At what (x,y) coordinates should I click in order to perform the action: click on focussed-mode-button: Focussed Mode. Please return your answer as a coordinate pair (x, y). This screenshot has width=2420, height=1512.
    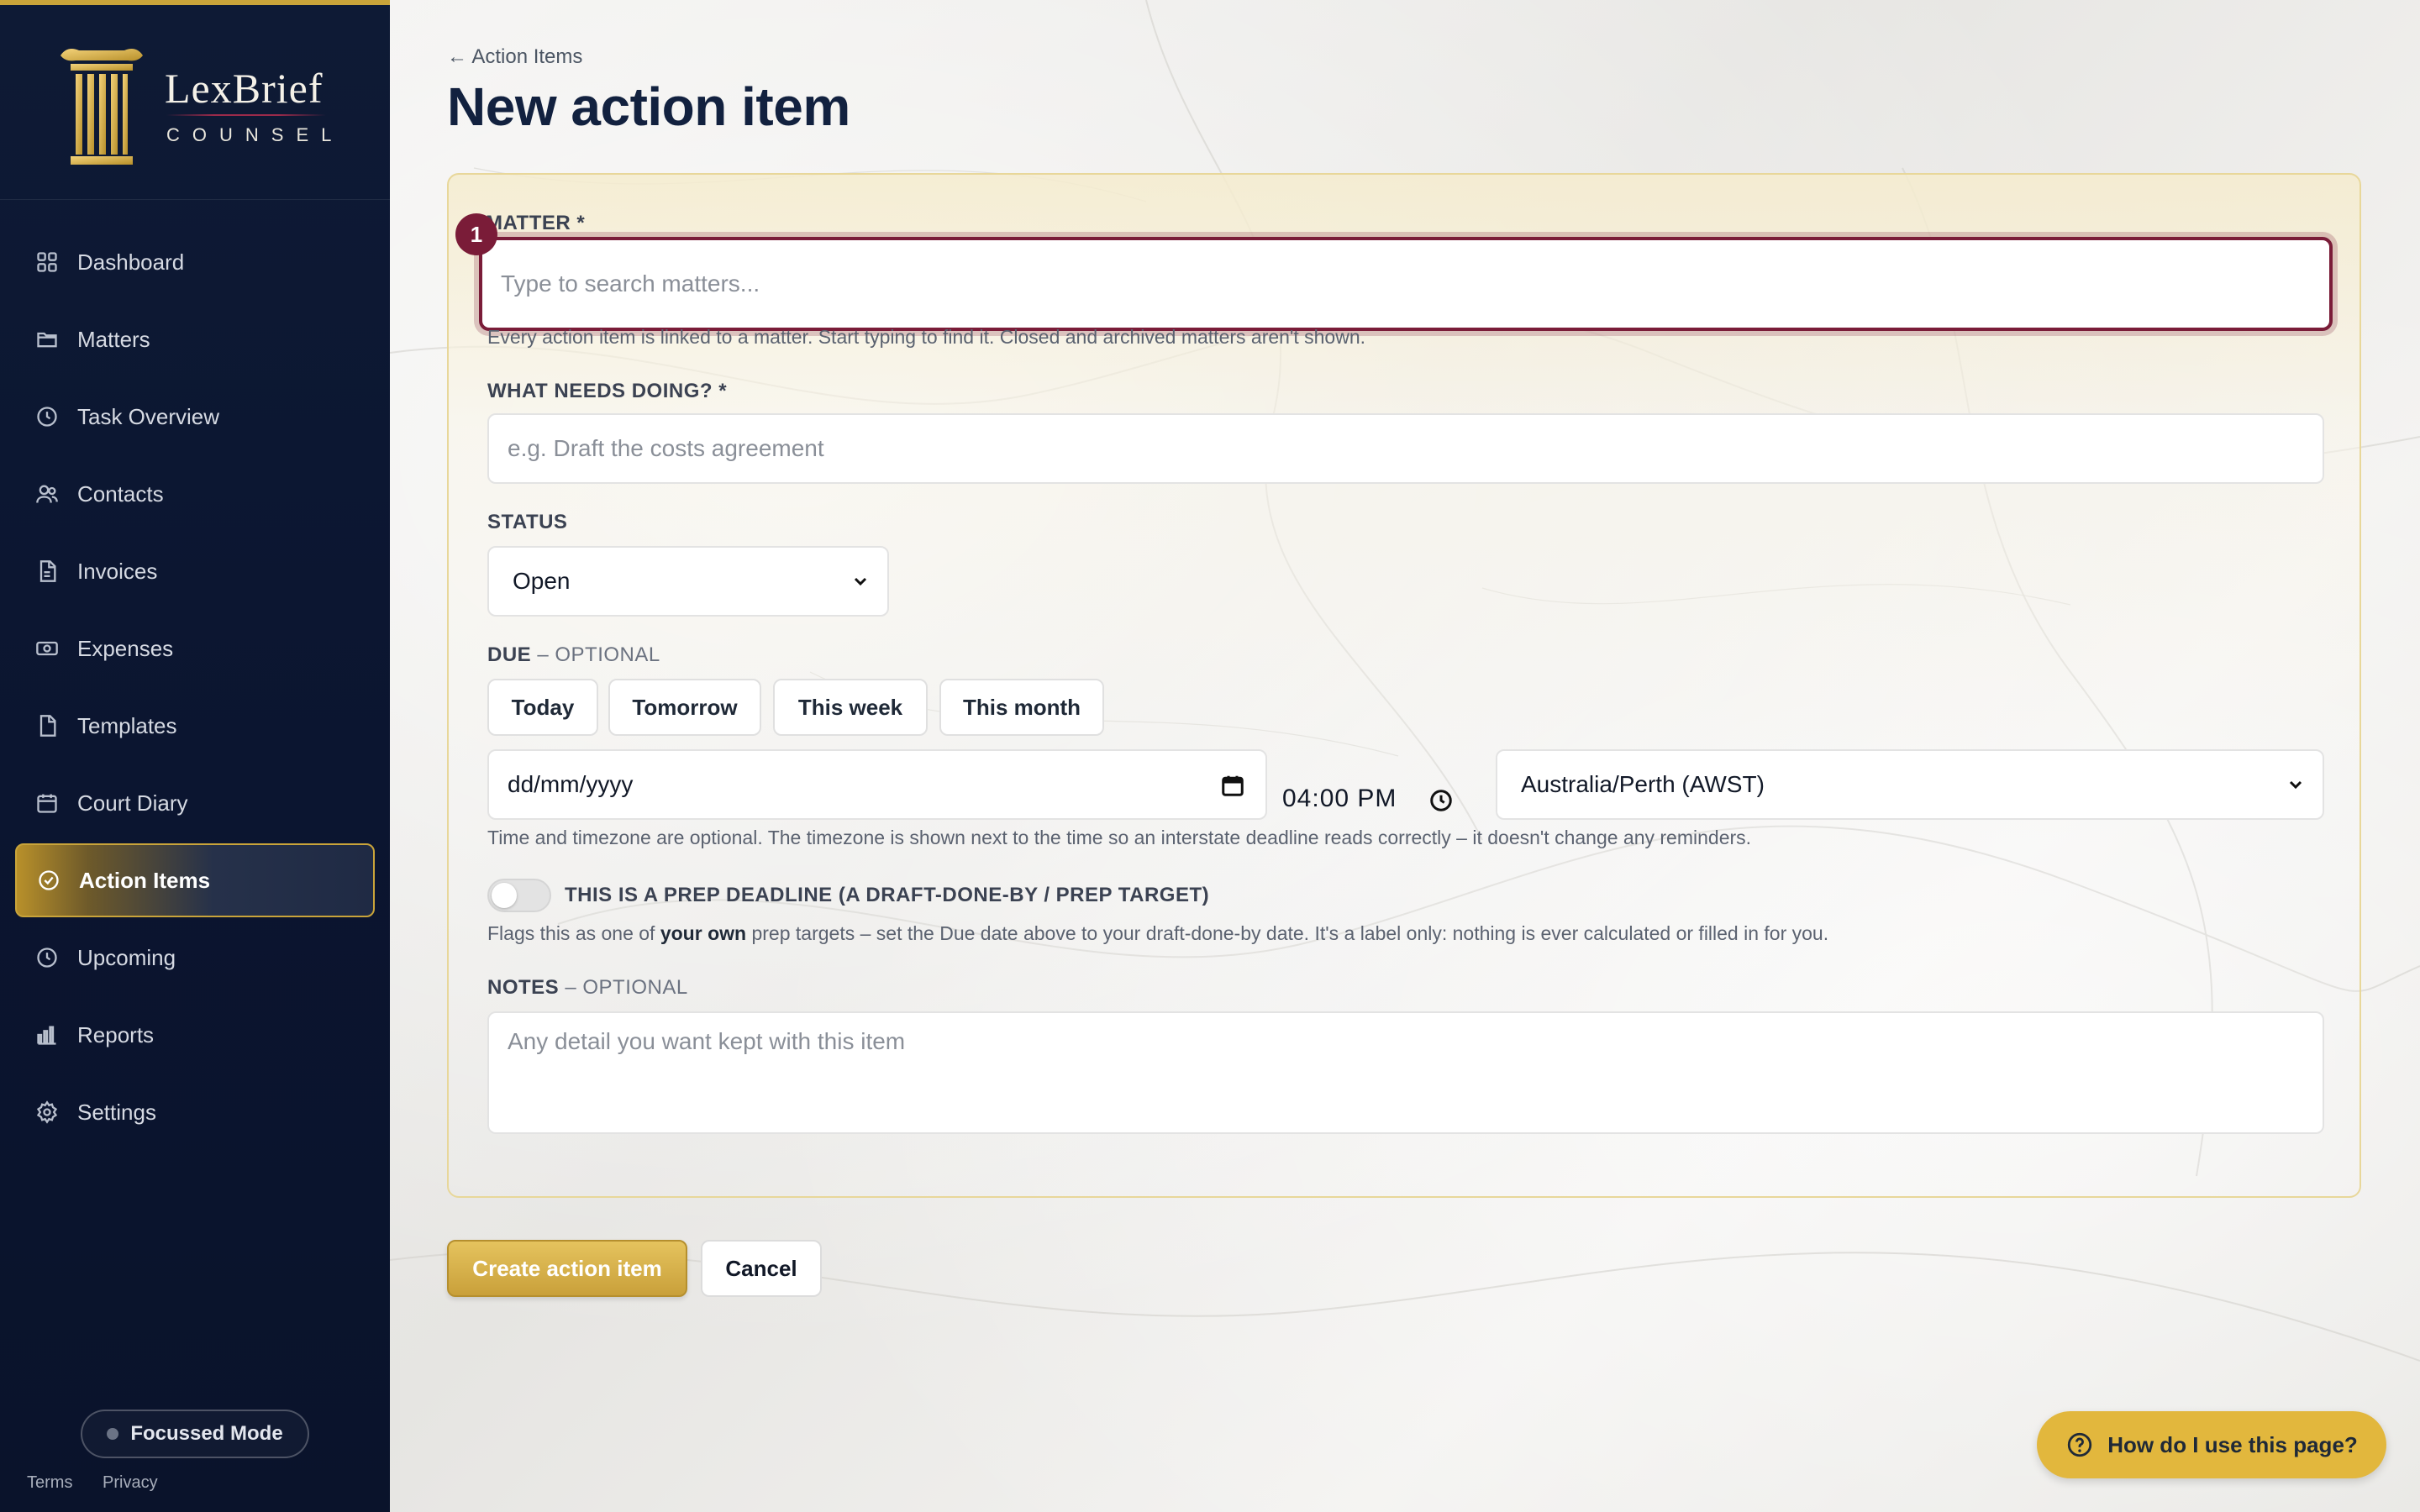
    Looking at the image, I should click on (195, 1434).